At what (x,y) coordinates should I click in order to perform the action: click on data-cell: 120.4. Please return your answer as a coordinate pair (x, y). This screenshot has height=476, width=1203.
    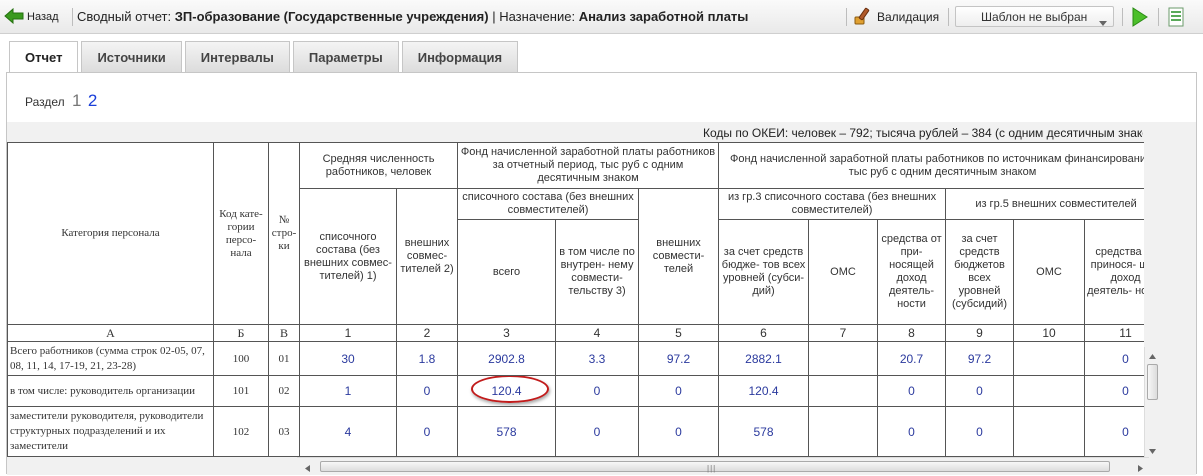
    Looking at the image, I should click on (764, 391).